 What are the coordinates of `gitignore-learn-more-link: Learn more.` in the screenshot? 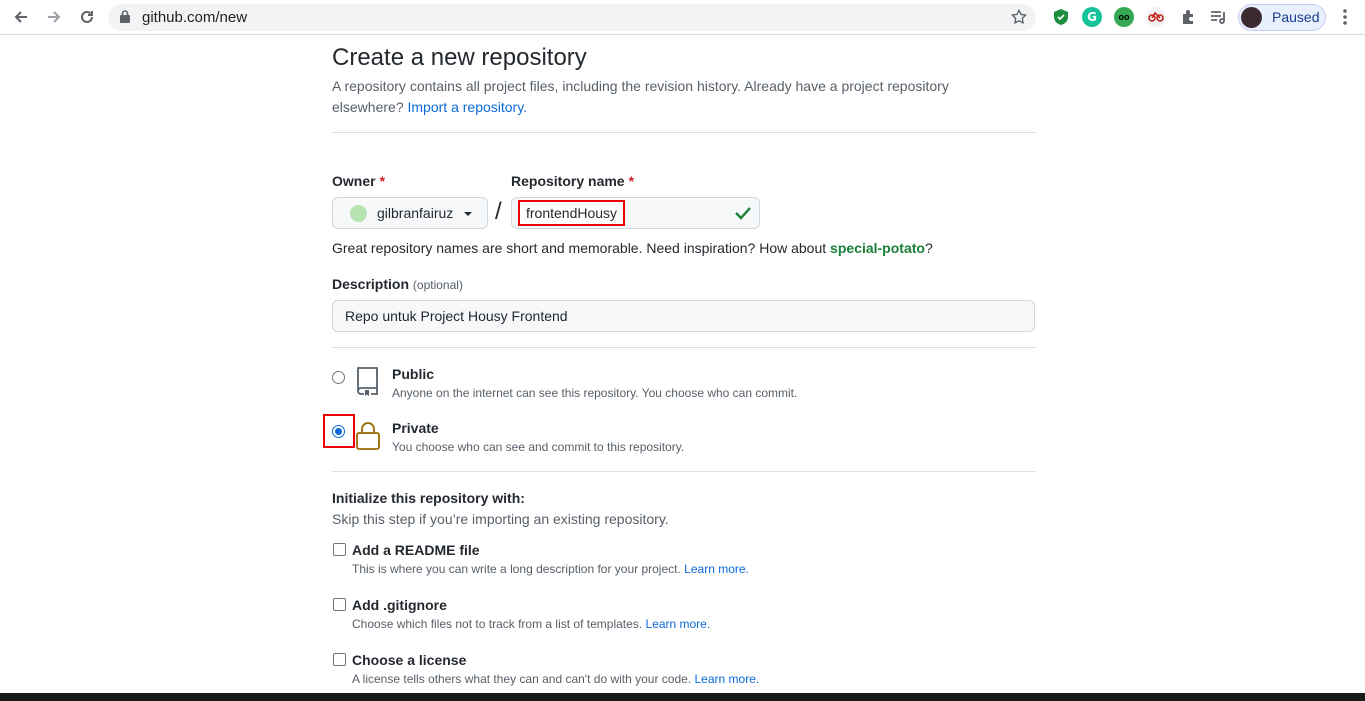 It's located at (677, 624).